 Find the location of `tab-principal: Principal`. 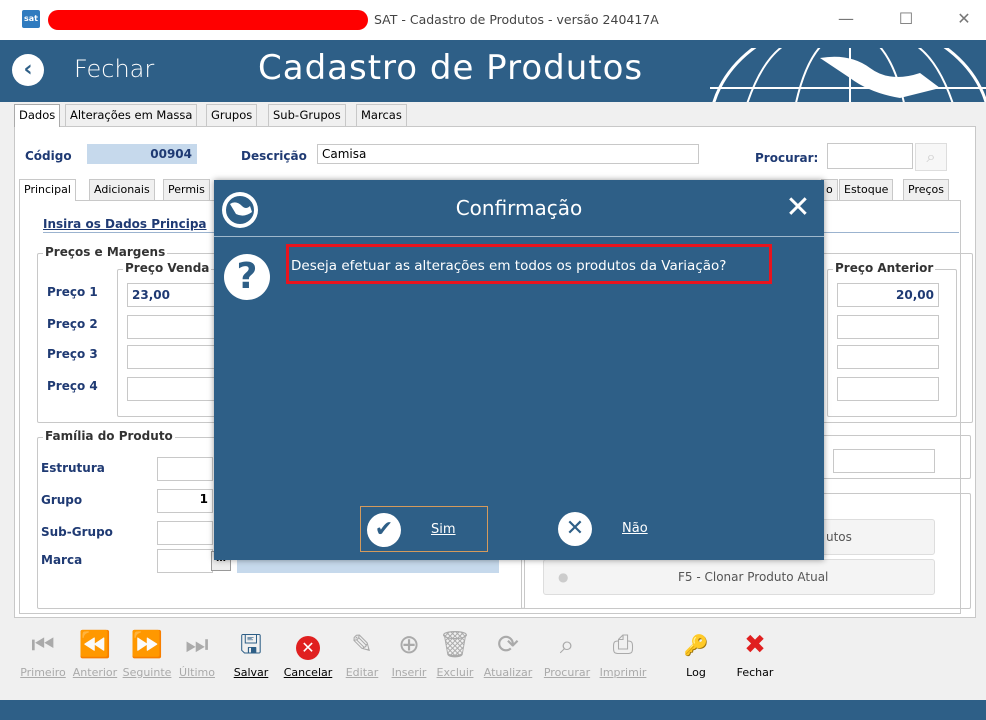

tab-principal: Principal is located at coordinates (47, 190).